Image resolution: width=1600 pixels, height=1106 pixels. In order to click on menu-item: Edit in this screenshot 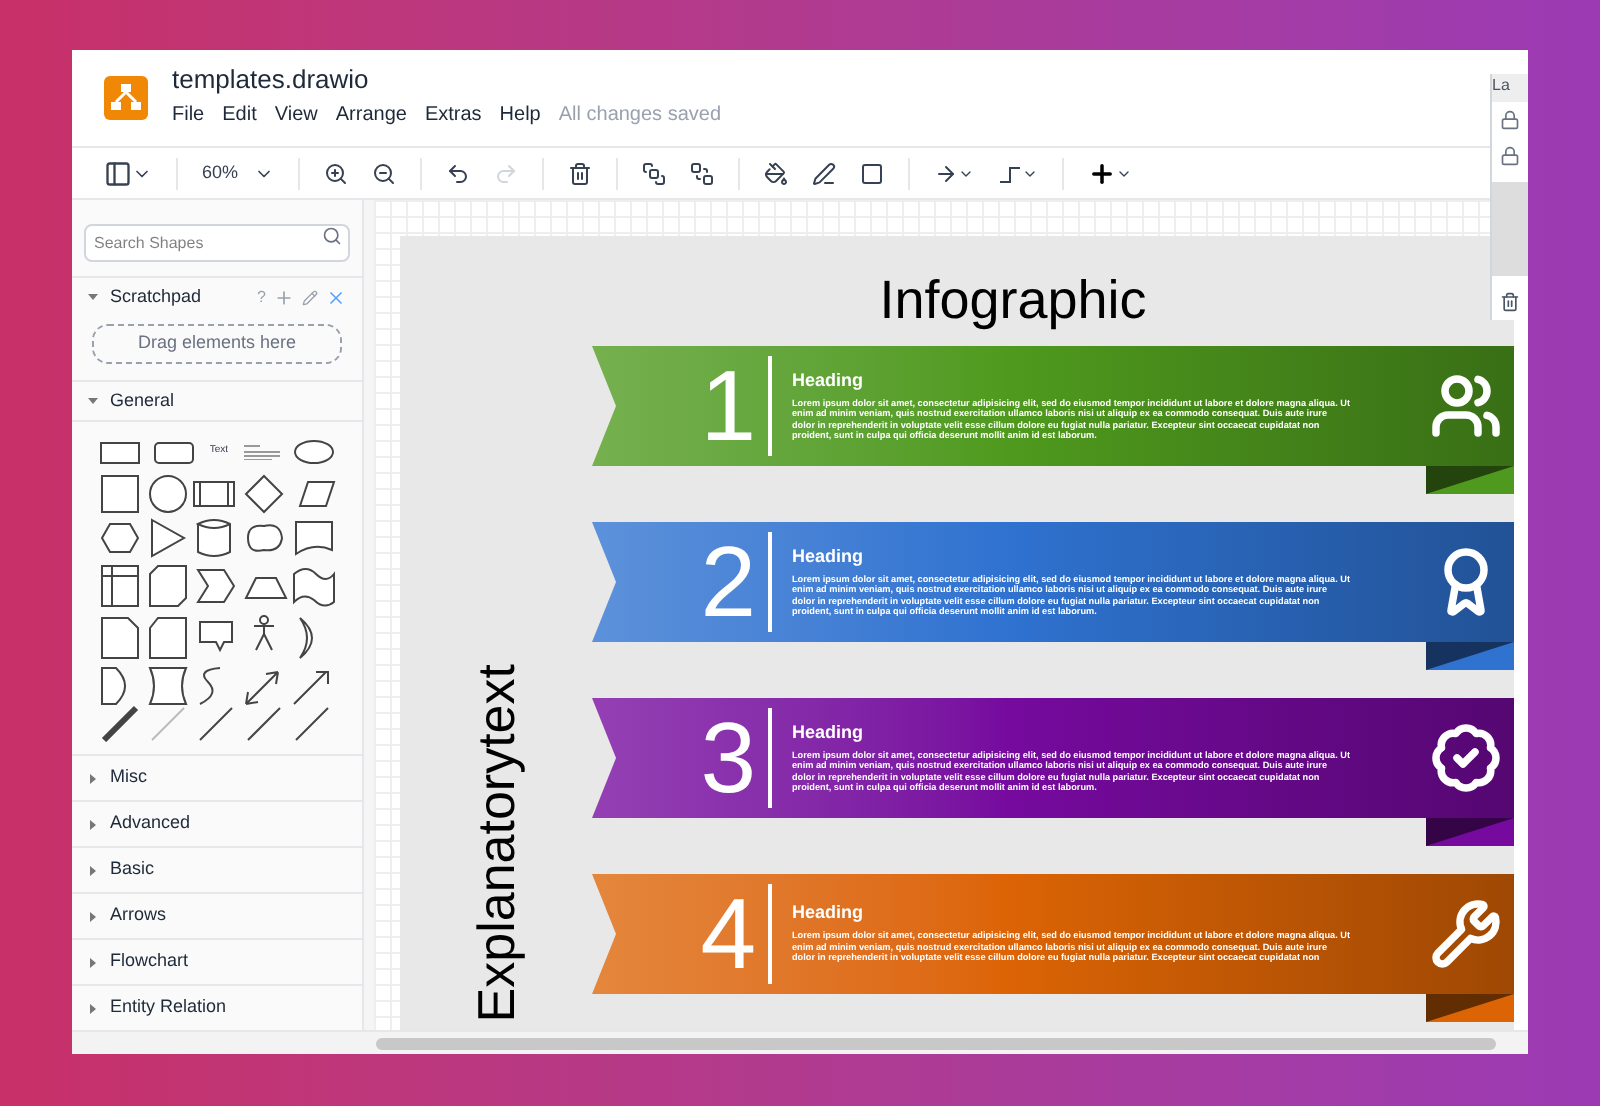, I will do `click(239, 115)`.